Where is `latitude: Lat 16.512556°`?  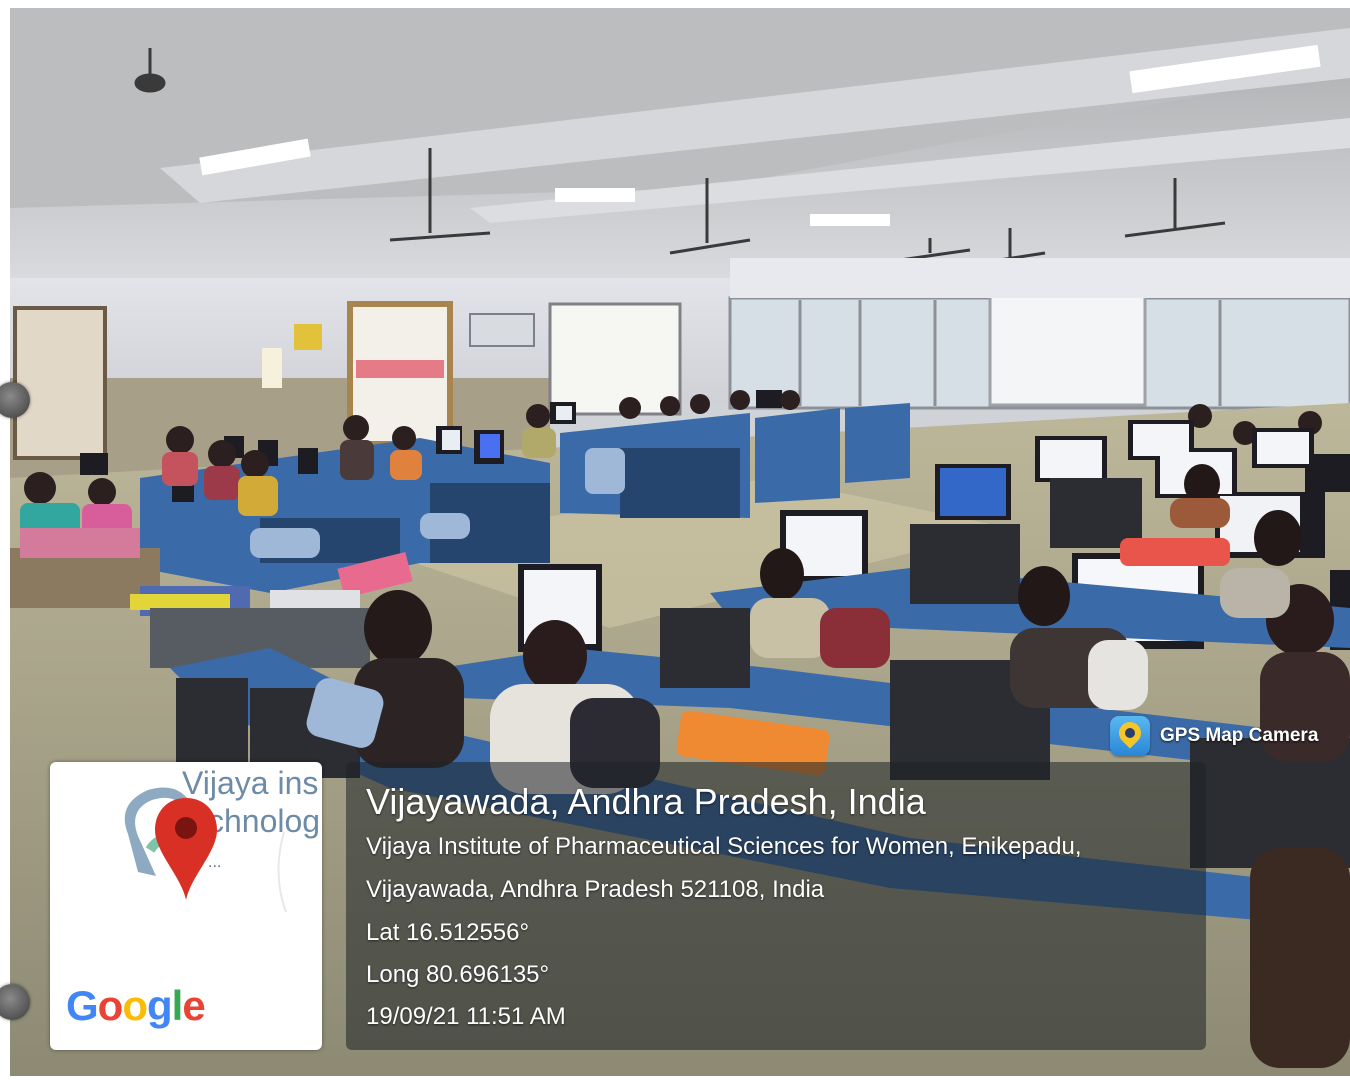
latitude: Lat 16.512556° is located at coordinates (448, 932).